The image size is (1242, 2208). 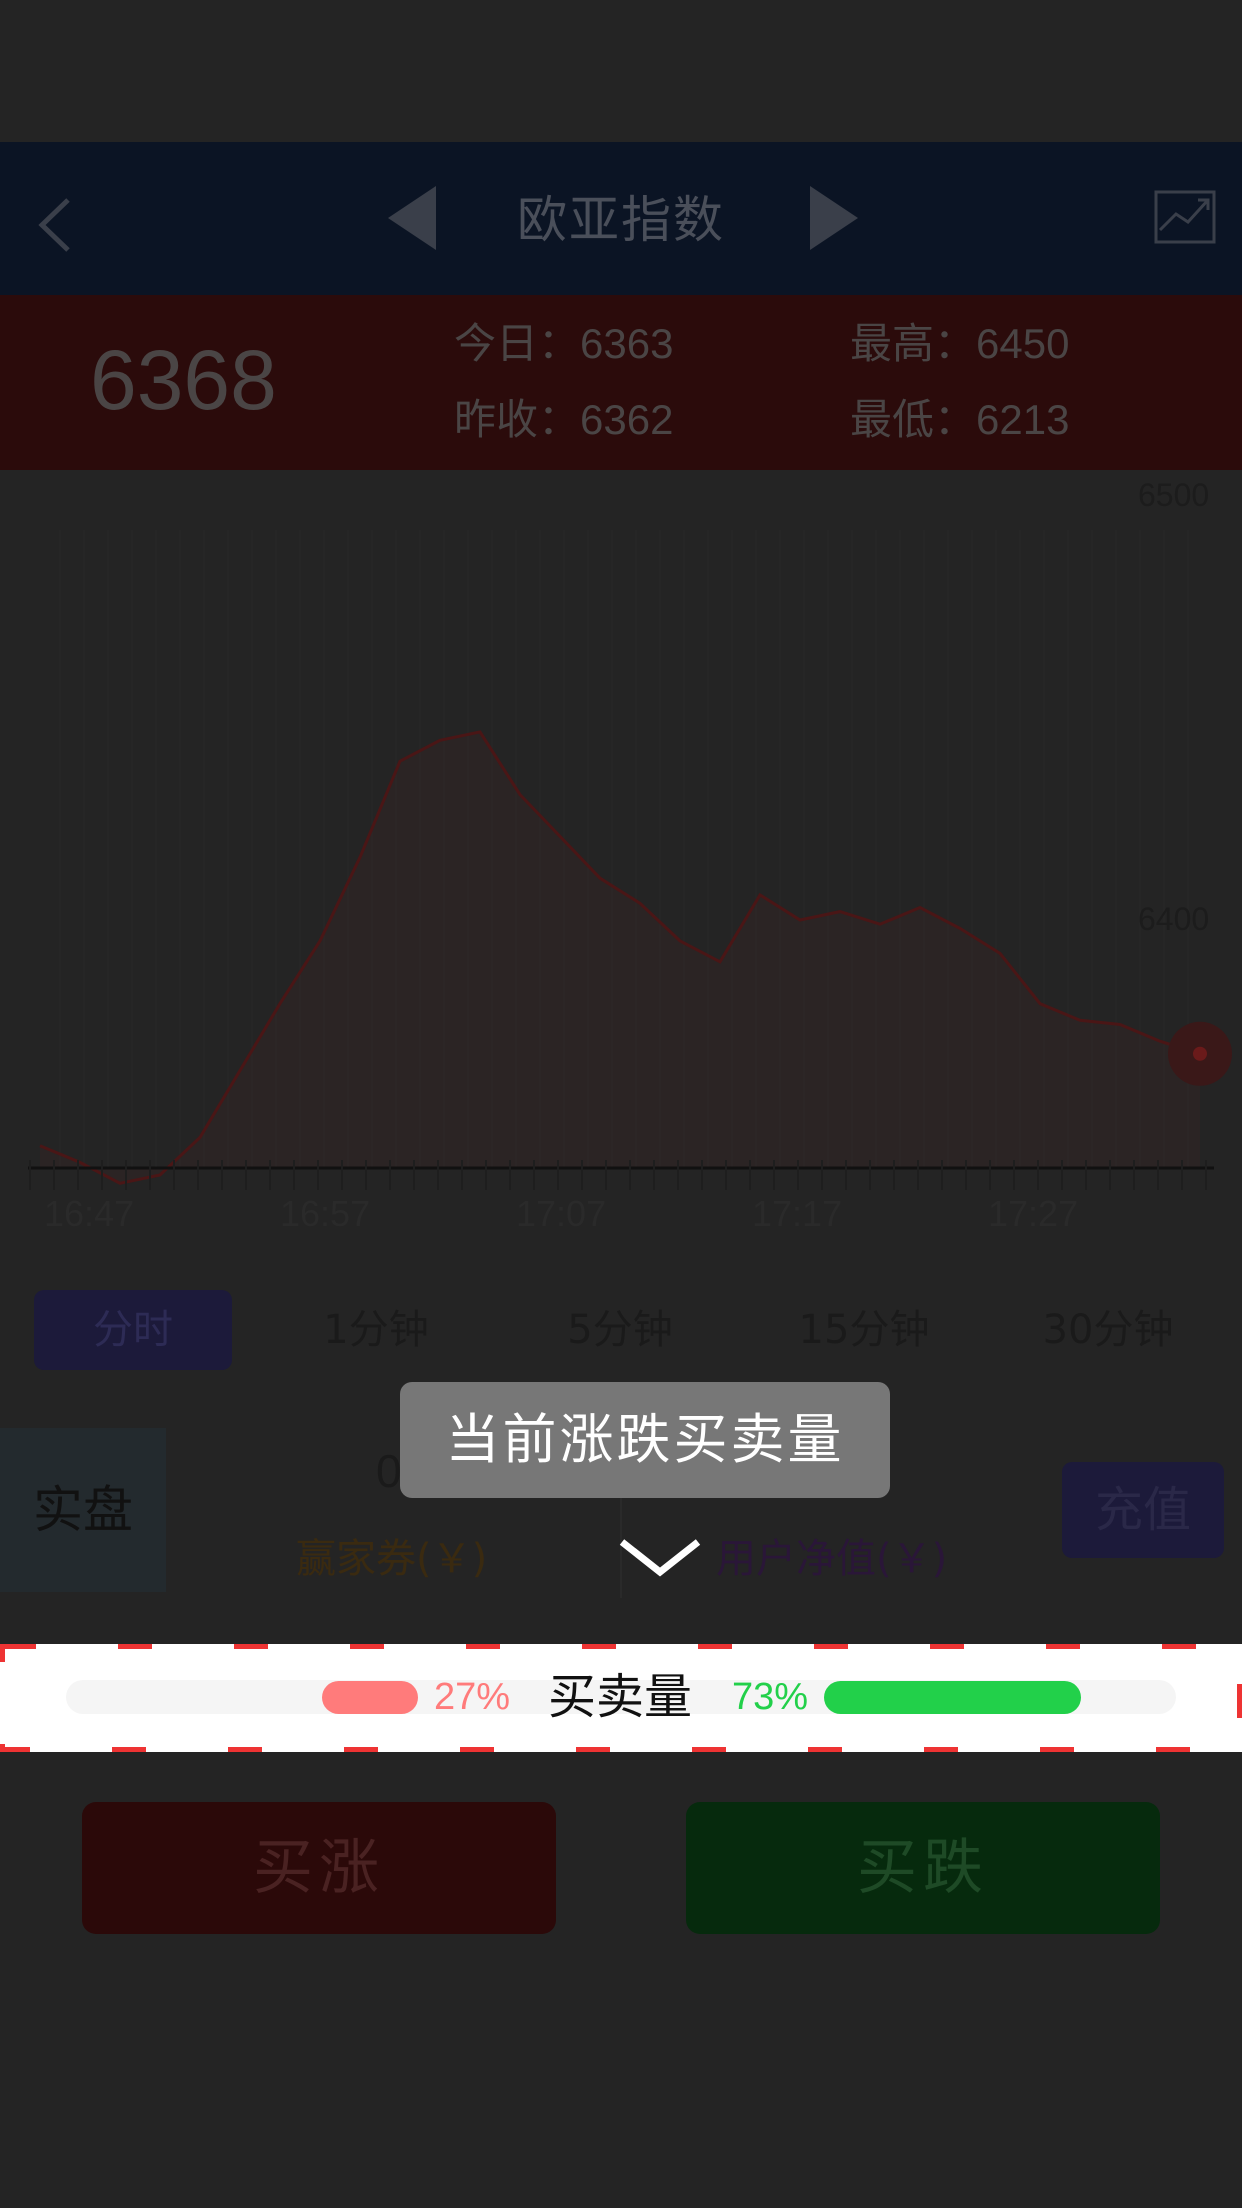 What do you see at coordinates (325, 1213) in the screenshot?
I see `chart-x-label: 16:57` at bounding box center [325, 1213].